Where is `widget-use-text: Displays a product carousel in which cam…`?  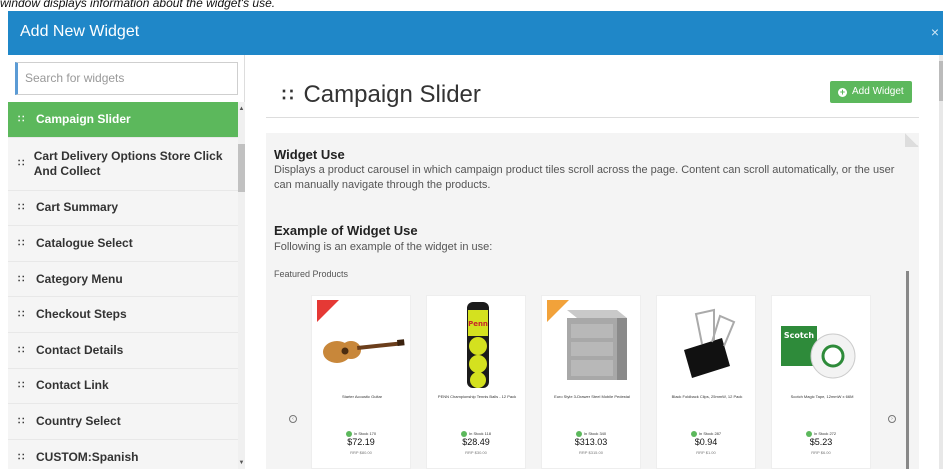
widget-use-text: Displays a product carousel in which cam… is located at coordinates (584, 177).